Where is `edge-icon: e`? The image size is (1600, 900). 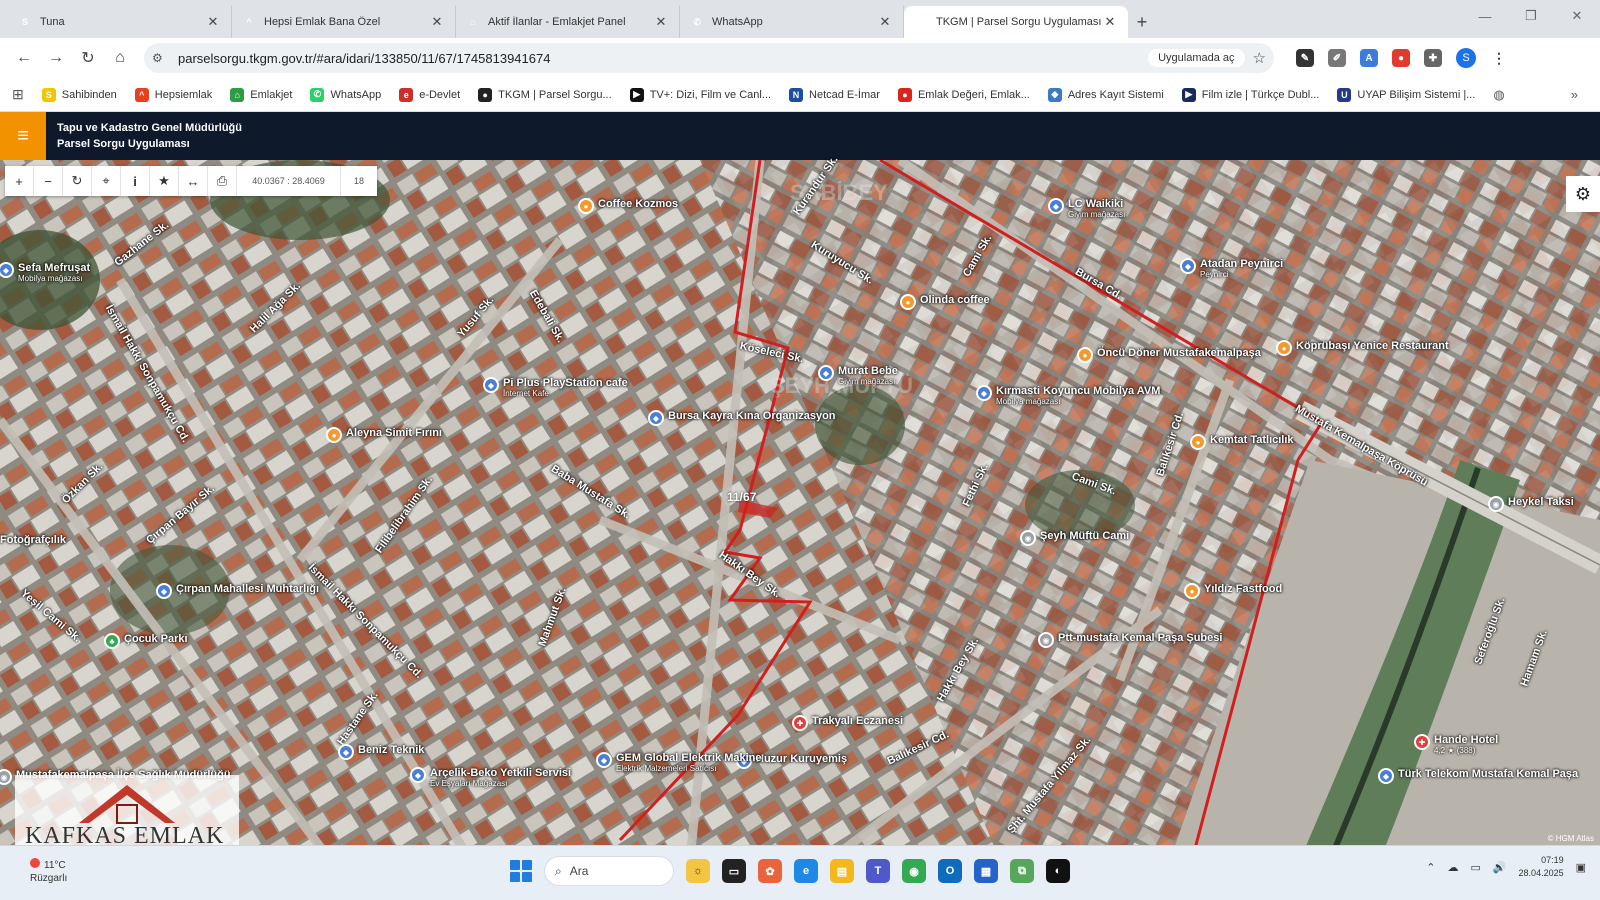 edge-icon: e is located at coordinates (806, 871).